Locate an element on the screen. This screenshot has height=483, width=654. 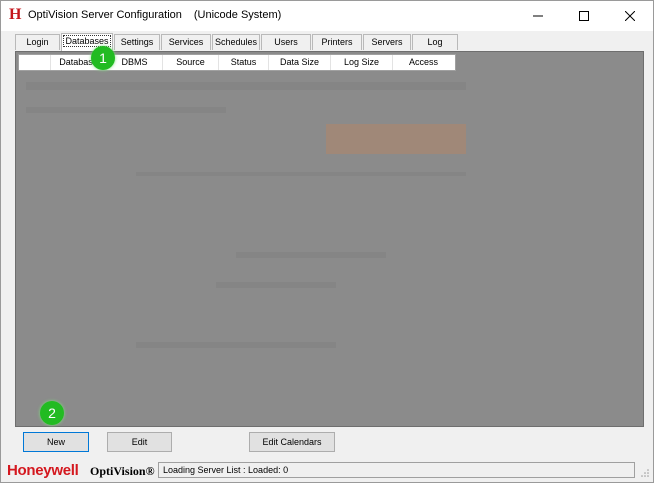
window-title-suffix: (Unicode System) is located at coordinates (237, 15).